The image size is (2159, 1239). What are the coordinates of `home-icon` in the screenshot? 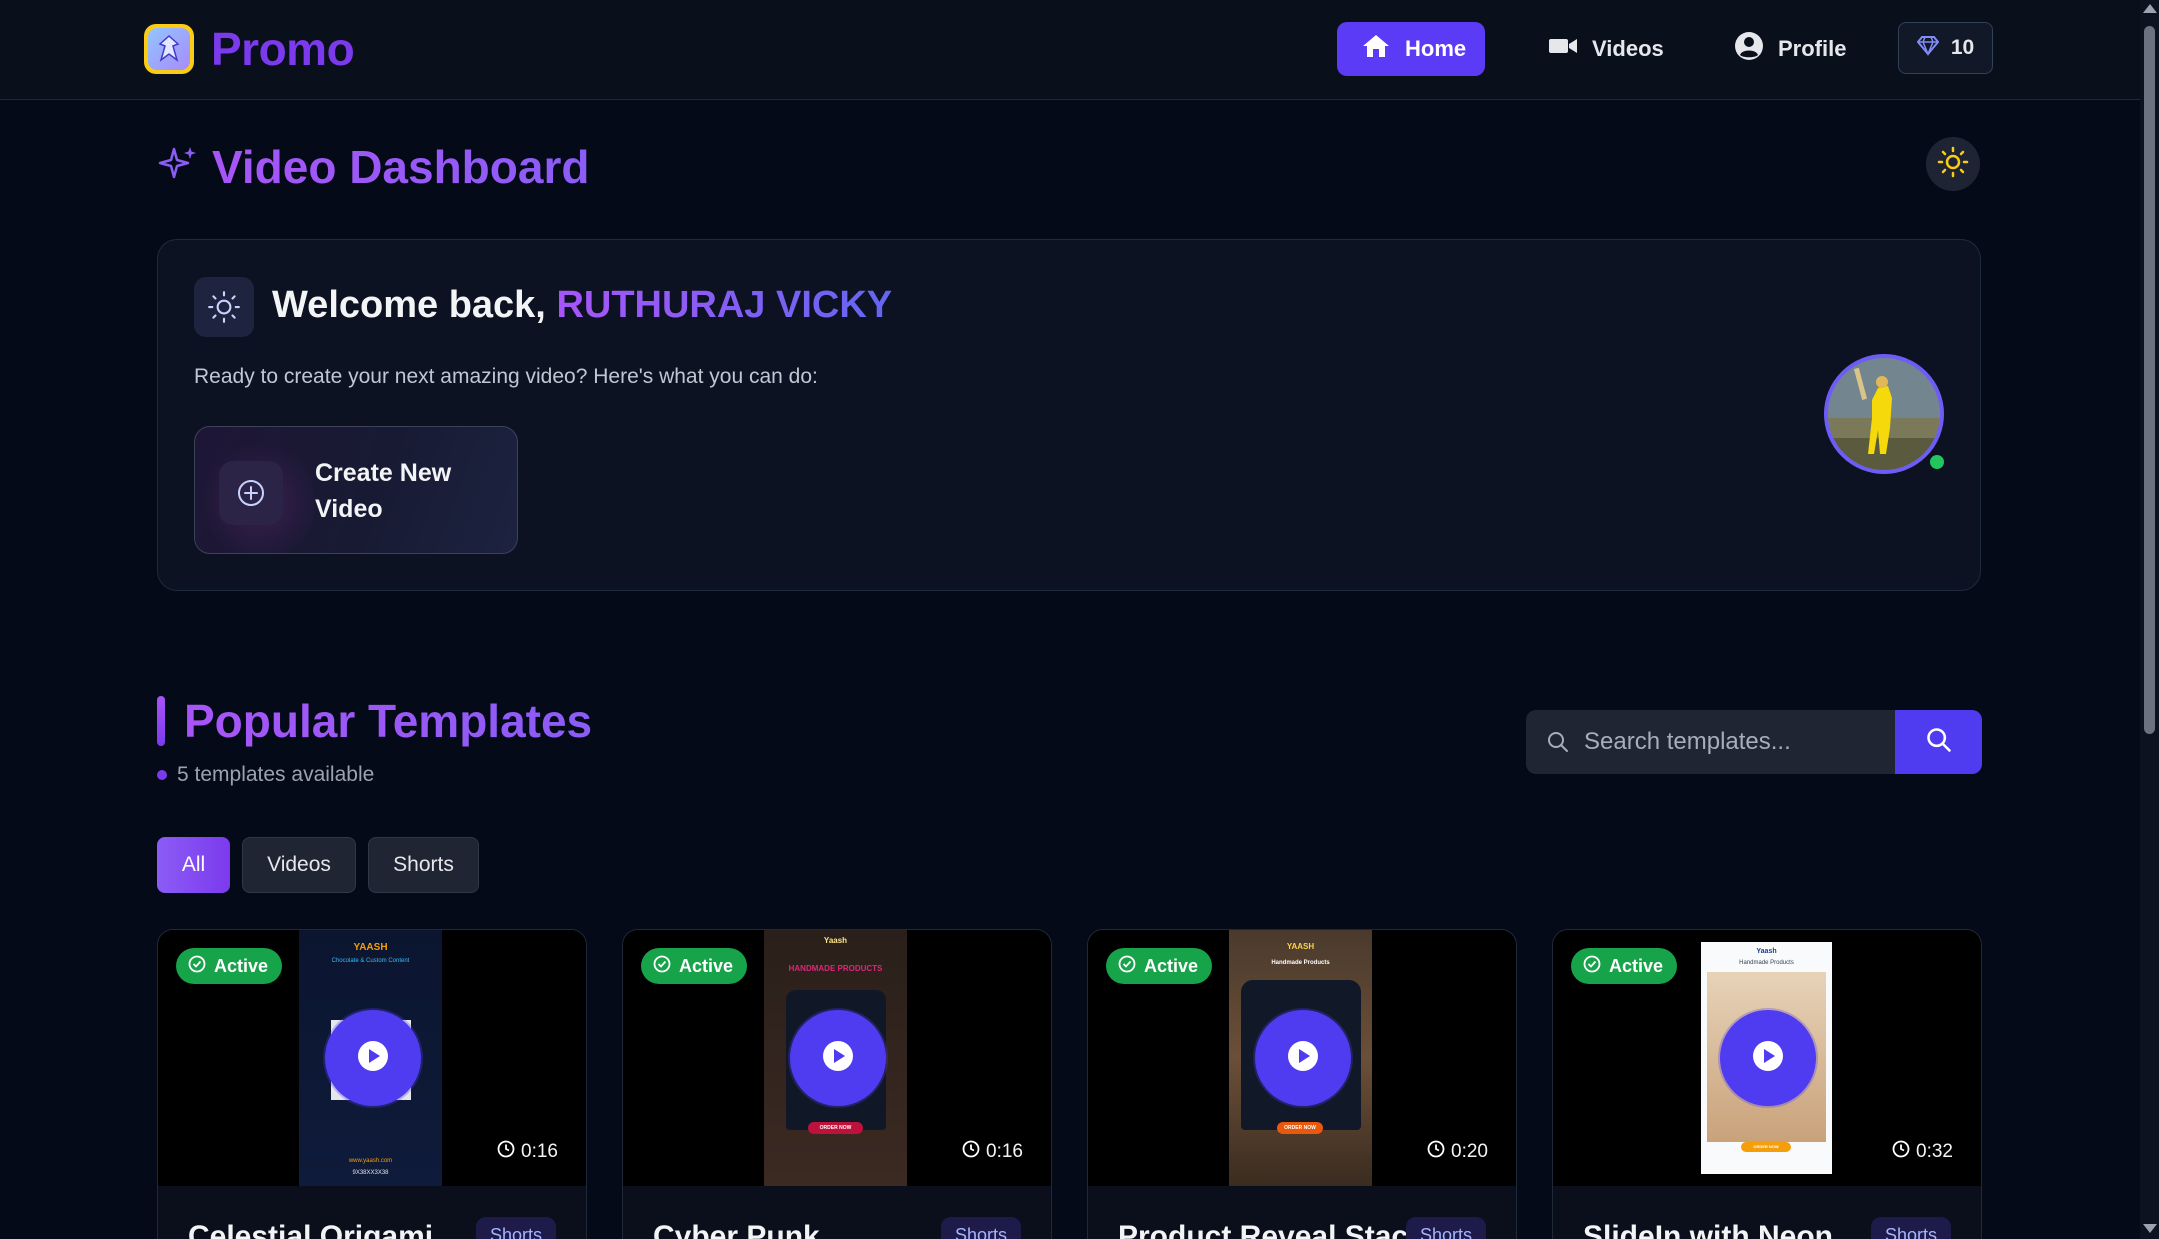 It's located at (1376, 49).